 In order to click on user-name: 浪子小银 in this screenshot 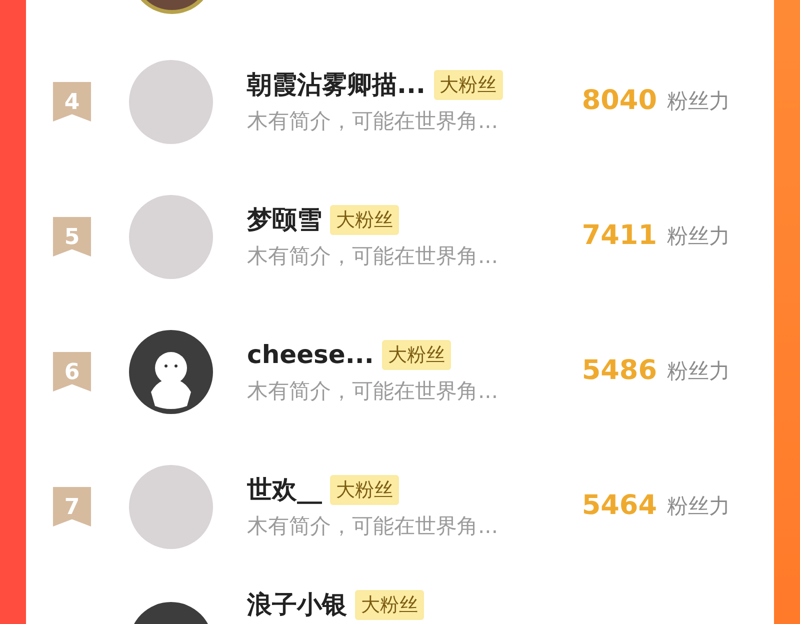, I will do `click(297, 605)`.